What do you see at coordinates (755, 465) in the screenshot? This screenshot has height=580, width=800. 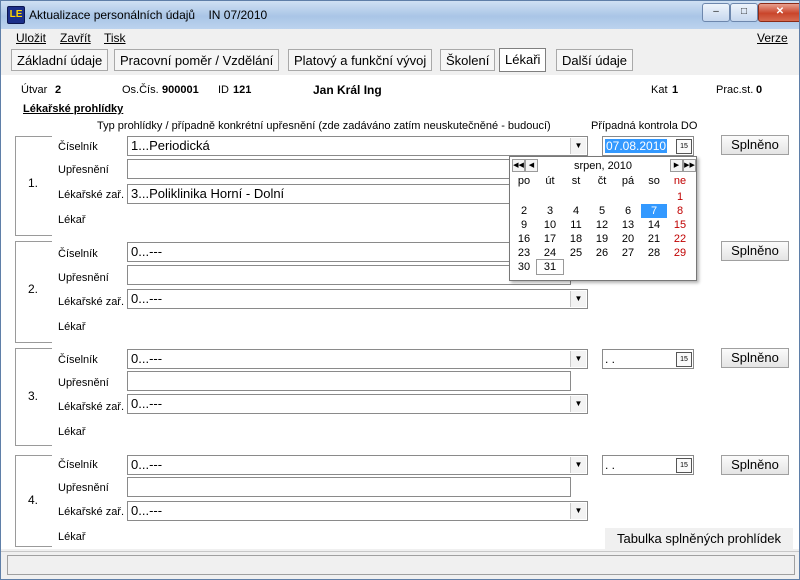 I see `exam-4-done-button: Splněno` at bounding box center [755, 465].